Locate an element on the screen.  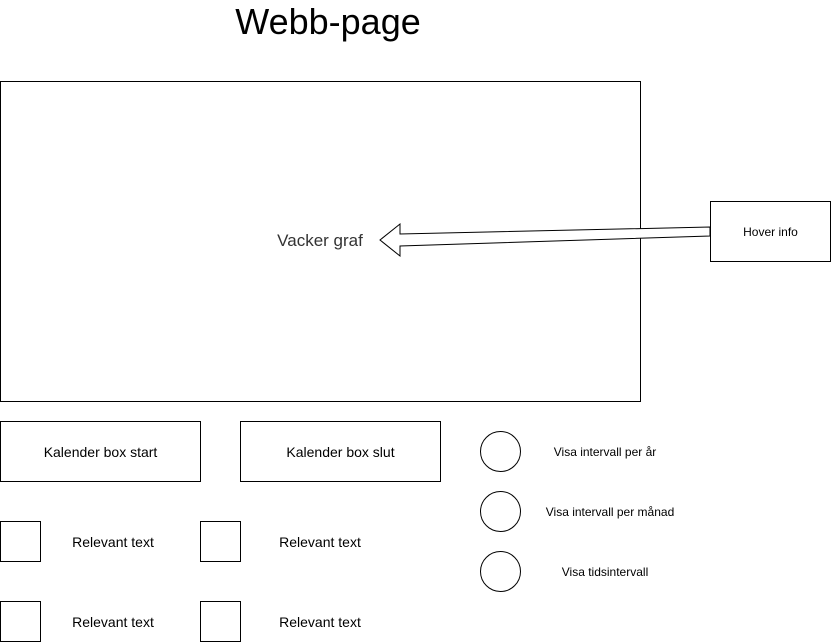
radio-year is located at coordinates (500, 451).